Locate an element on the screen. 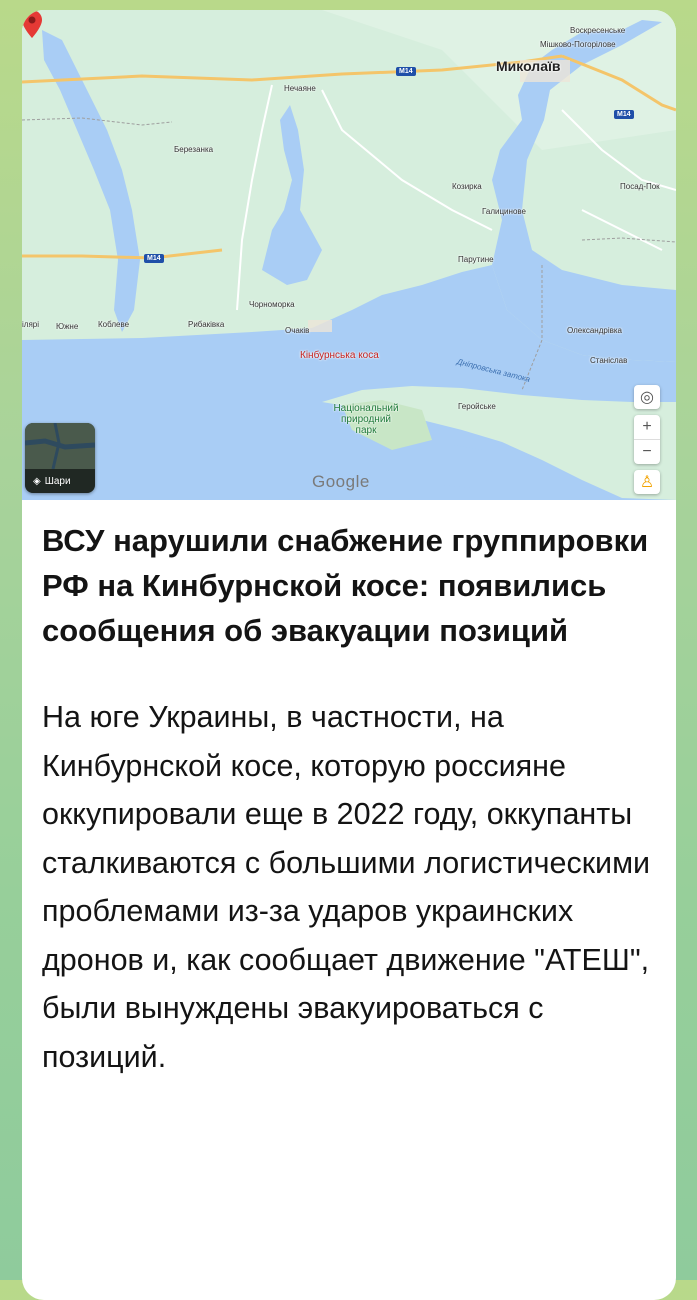  map-label-mykolaiv: Миколаїв is located at coordinates (528, 66).